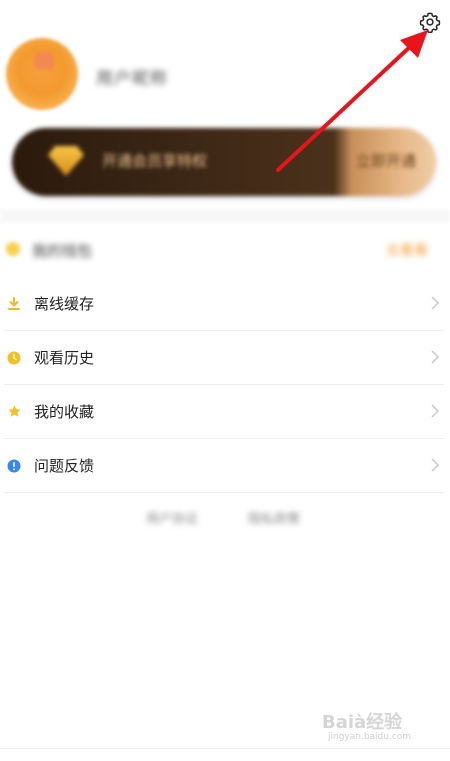 This screenshot has height=761, width=450. I want to click on top-bar, so click(225, 19).